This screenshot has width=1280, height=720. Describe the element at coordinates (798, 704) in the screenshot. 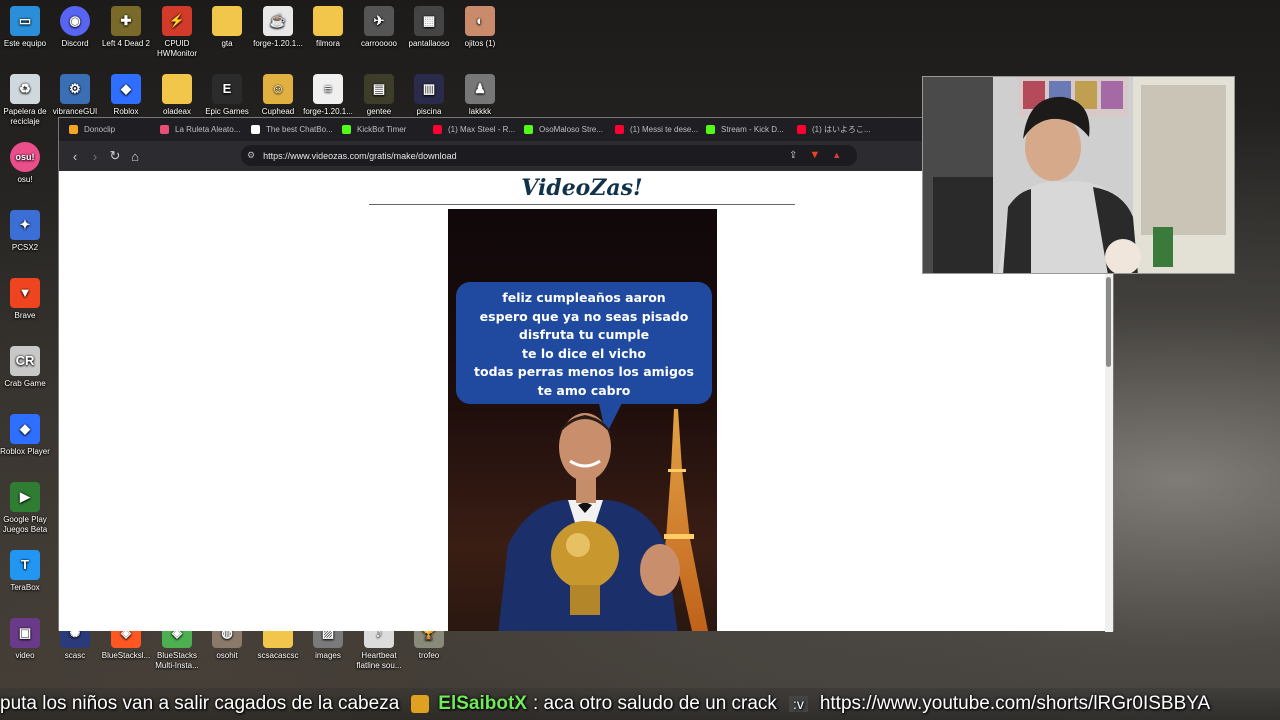

I see `ticker-emote-text: :v` at that location.